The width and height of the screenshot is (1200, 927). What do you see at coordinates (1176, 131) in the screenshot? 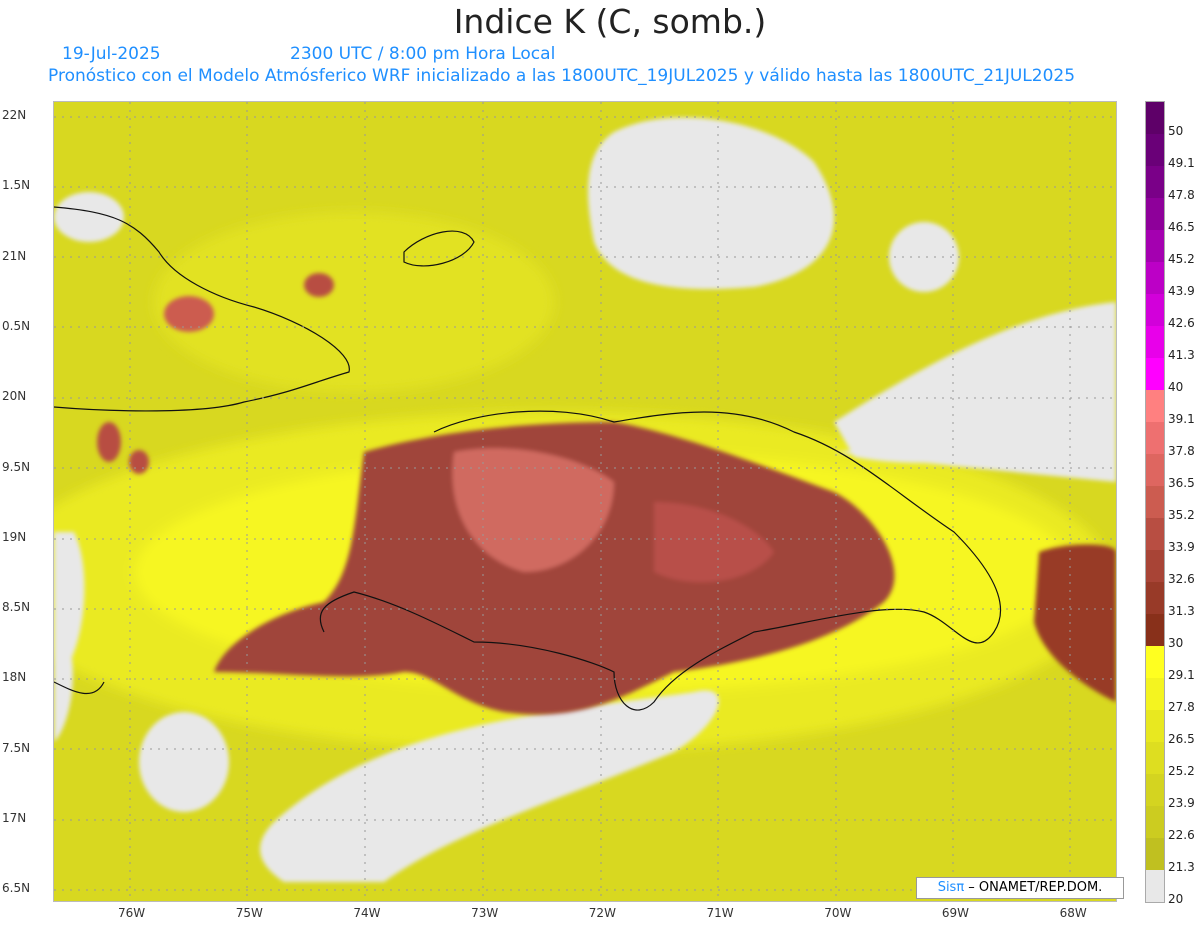
I see `colorbar-label: 50` at bounding box center [1176, 131].